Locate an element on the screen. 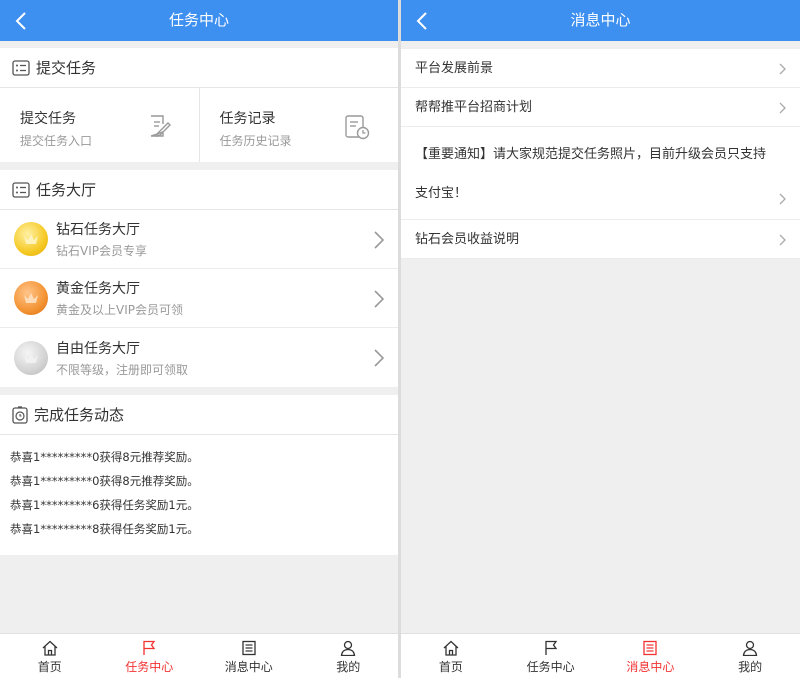 Image resolution: width=800 pixels, height=678 pixels. feed-item: 恭喜1*********8获得任务奖励1元。 is located at coordinates (104, 529).